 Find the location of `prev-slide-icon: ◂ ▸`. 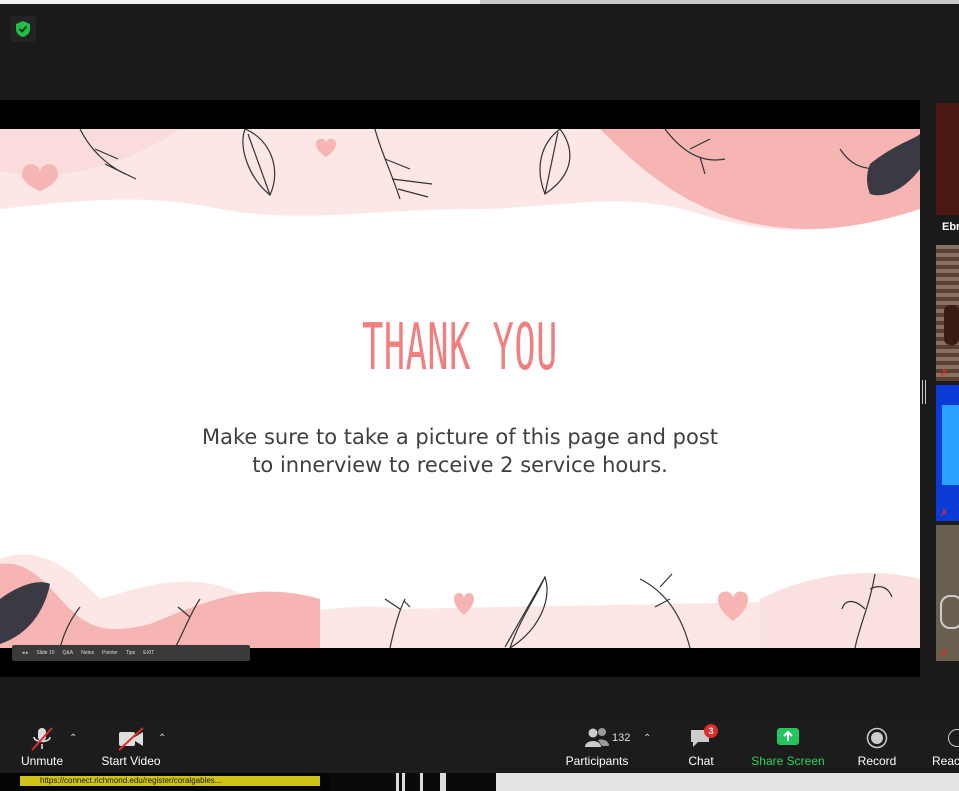

prev-slide-icon: ◂ ▸ is located at coordinates (25, 653).